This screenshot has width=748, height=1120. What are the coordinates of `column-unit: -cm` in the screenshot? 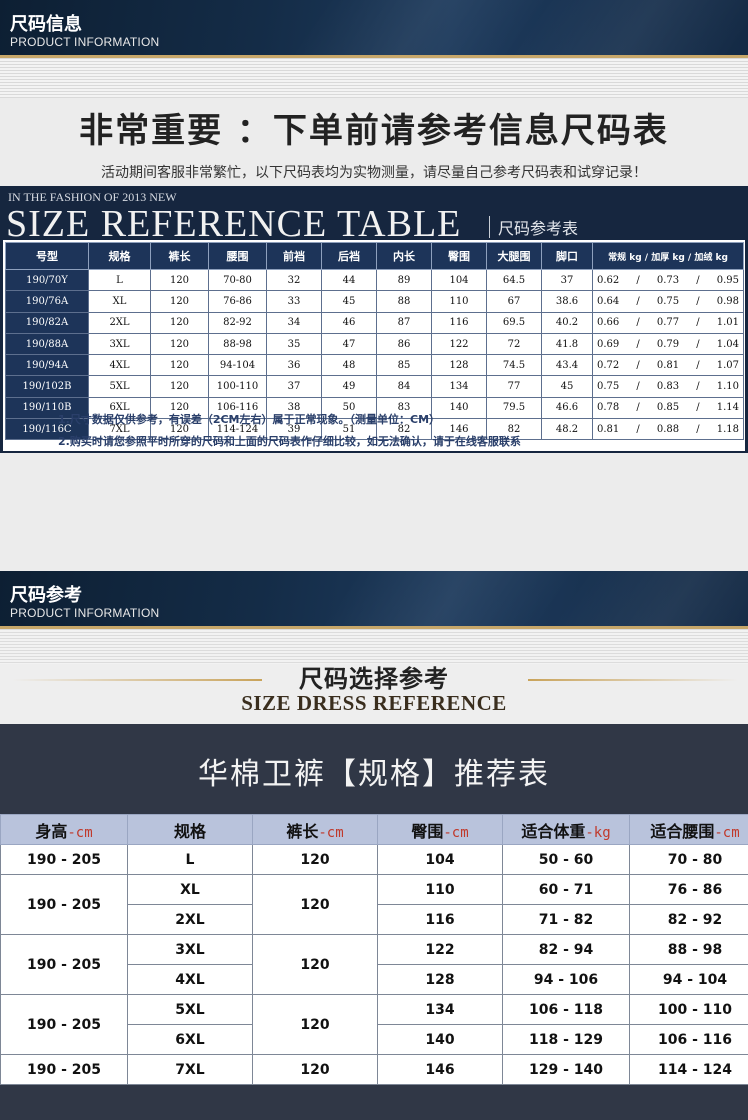 It's located at (727, 832).